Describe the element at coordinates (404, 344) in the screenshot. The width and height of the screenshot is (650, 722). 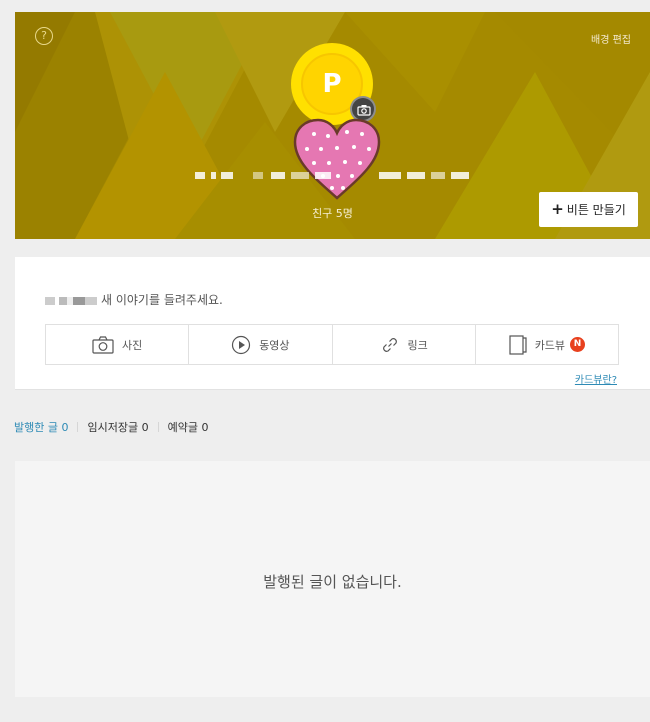
I see `link-button: 링크` at that location.